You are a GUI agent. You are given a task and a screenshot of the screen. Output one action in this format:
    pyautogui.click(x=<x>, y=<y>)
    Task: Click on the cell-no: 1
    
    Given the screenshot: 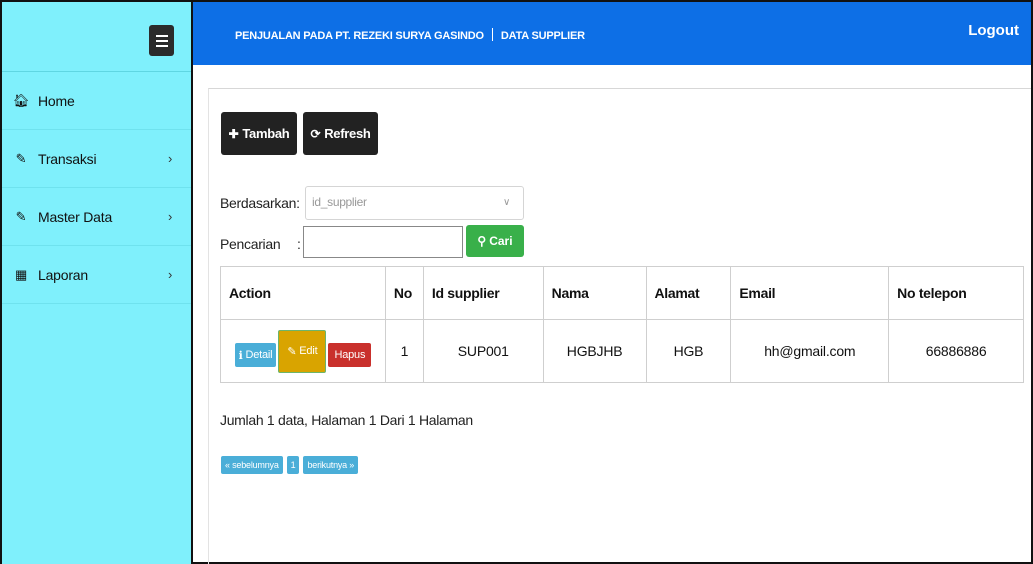 What is the action you would take?
    pyautogui.click(x=404, y=351)
    